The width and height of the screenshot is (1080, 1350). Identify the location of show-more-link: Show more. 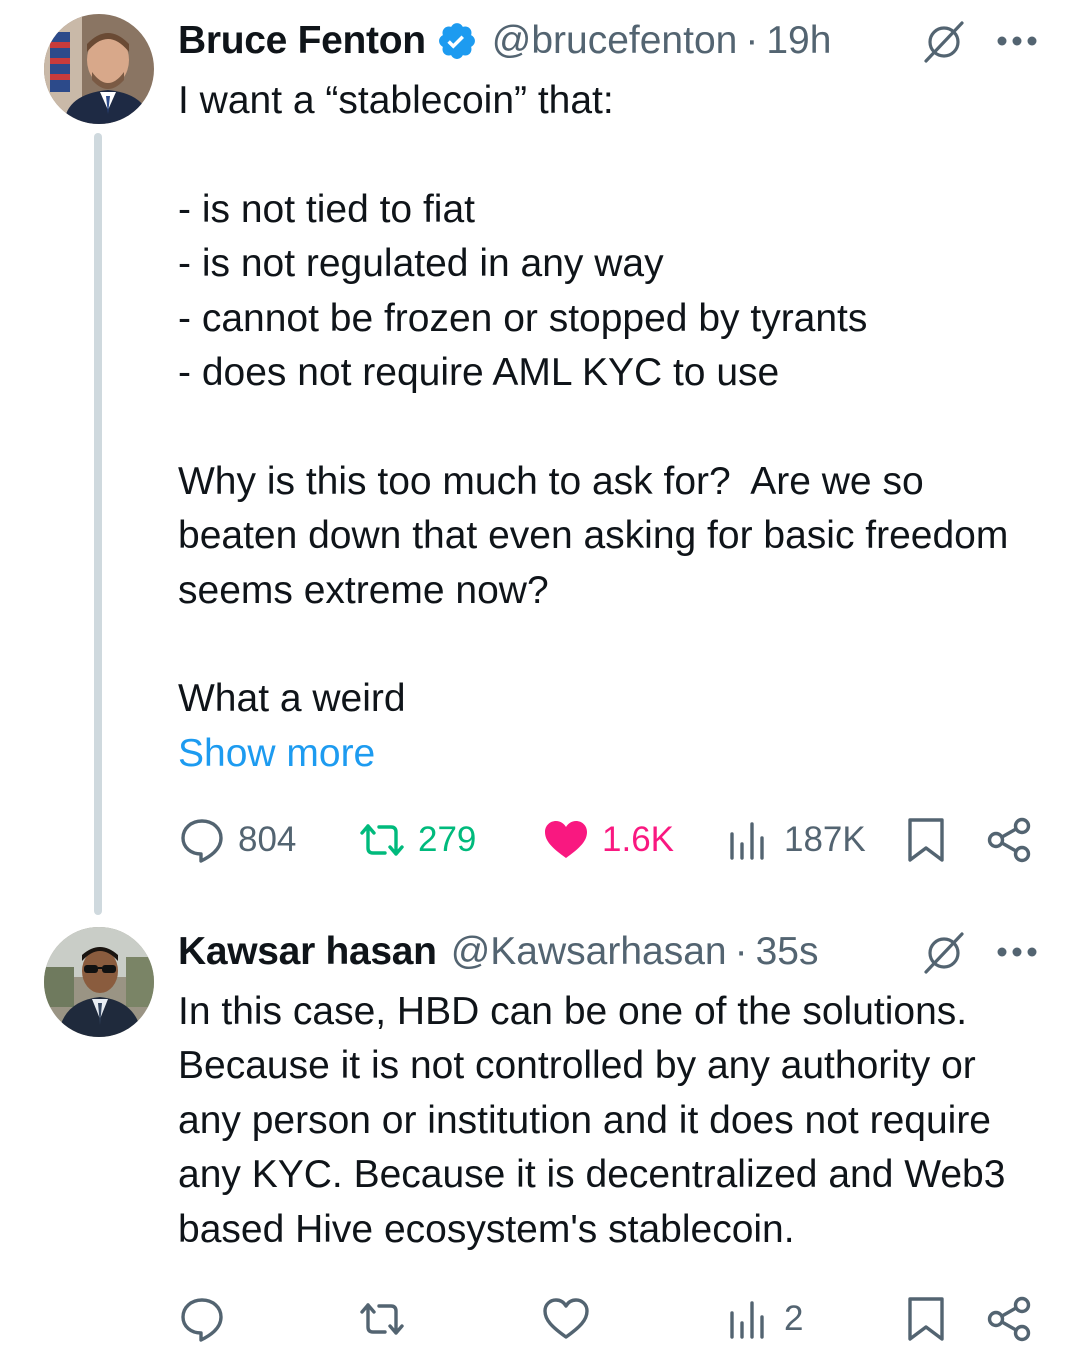
(609, 754).